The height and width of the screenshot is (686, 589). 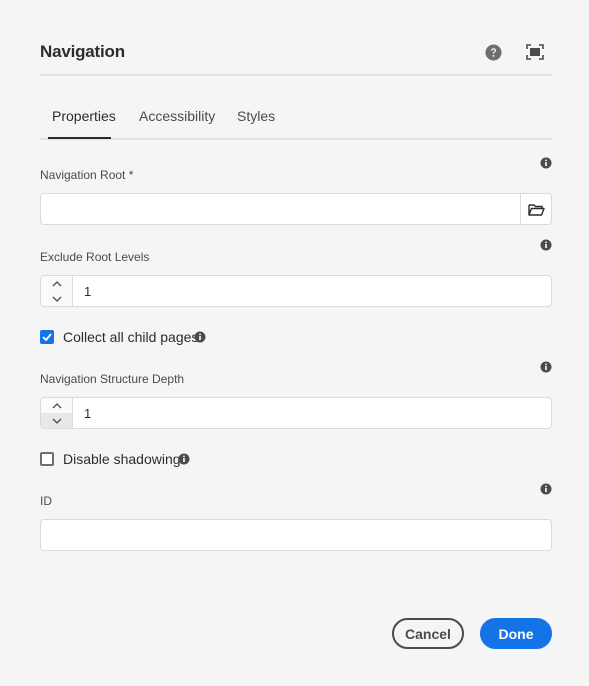 I want to click on exclude-root-levels-label: Exclude Root Levels, so click(x=95, y=257).